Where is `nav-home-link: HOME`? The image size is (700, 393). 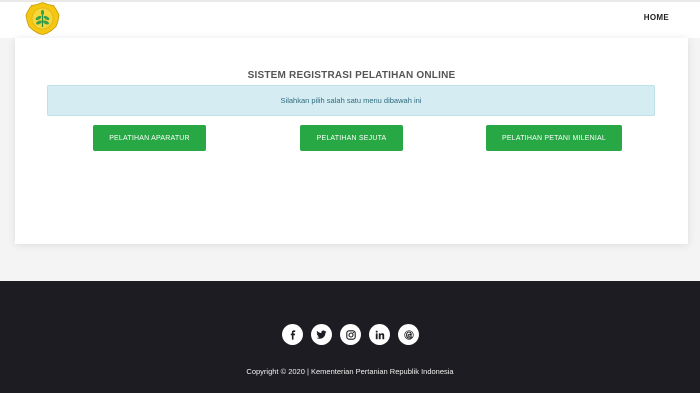 nav-home-link: HOME is located at coordinates (656, 17).